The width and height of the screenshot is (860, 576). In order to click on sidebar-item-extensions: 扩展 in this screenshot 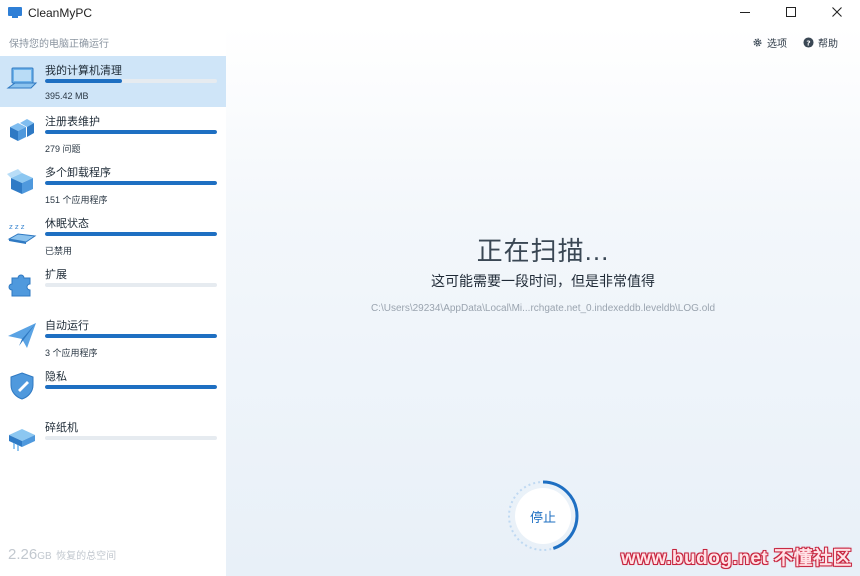, I will do `click(113, 285)`.